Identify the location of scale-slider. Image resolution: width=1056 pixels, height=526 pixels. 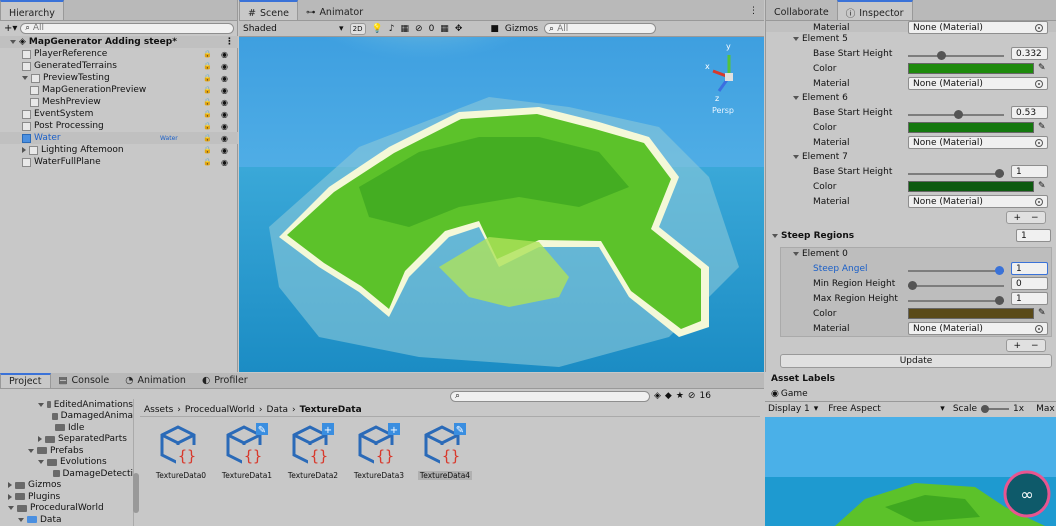
(995, 409).